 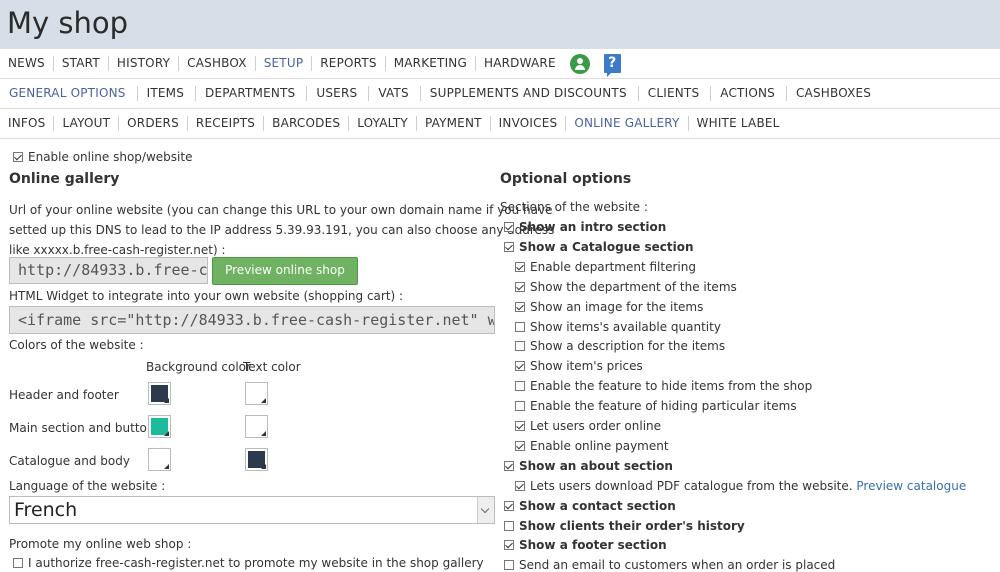 What do you see at coordinates (167, 93) in the screenshot?
I see `subnav-items: ITEMS` at bounding box center [167, 93].